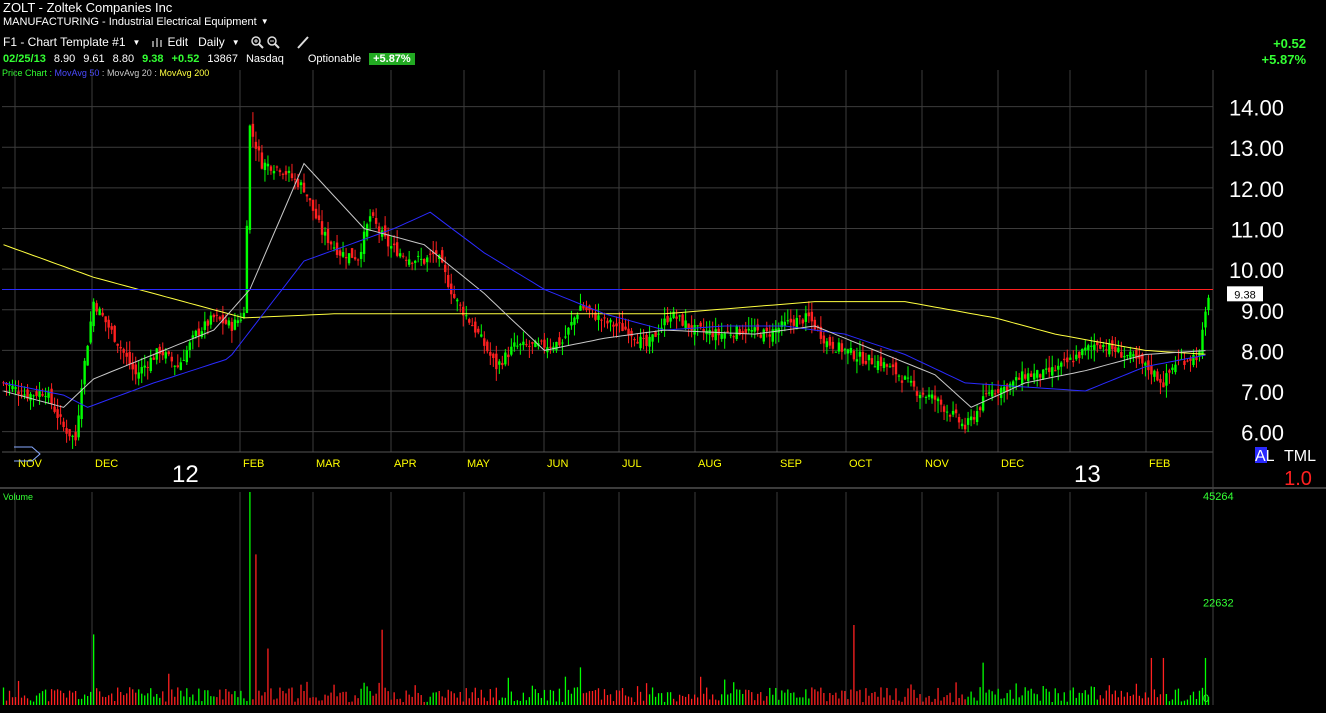 The height and width of the screenshot is (713, 1326). I want to click on month-label: MAR, so click(328, 464).